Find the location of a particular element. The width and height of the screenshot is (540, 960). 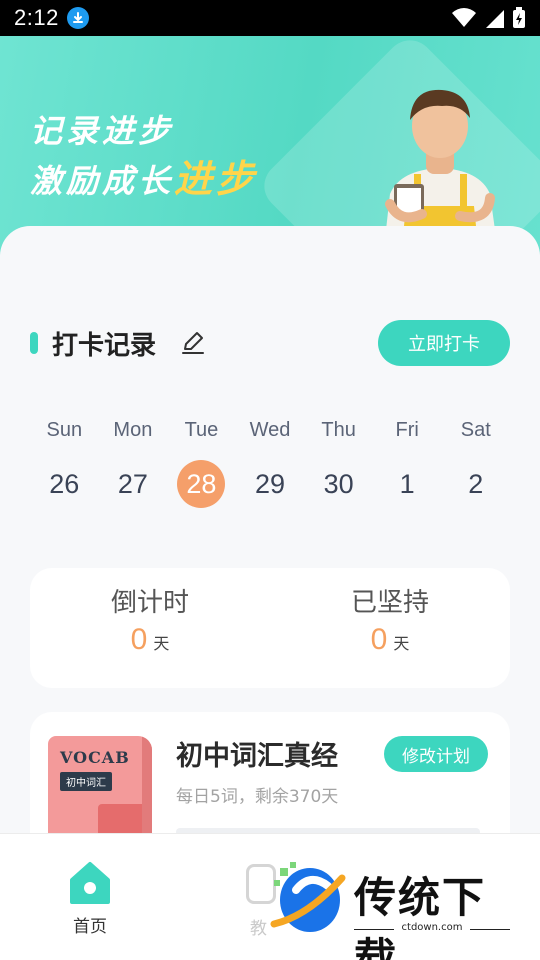

day-name: Sun is located at coordinates (64, 430).